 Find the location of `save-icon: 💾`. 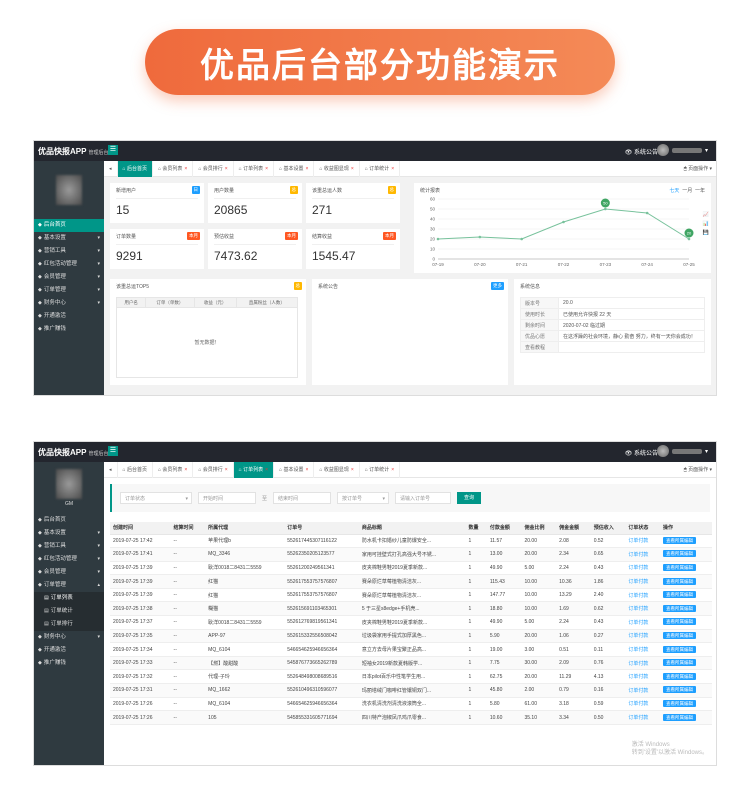

save-icon: 💾 is located at coordinates (706, 233).